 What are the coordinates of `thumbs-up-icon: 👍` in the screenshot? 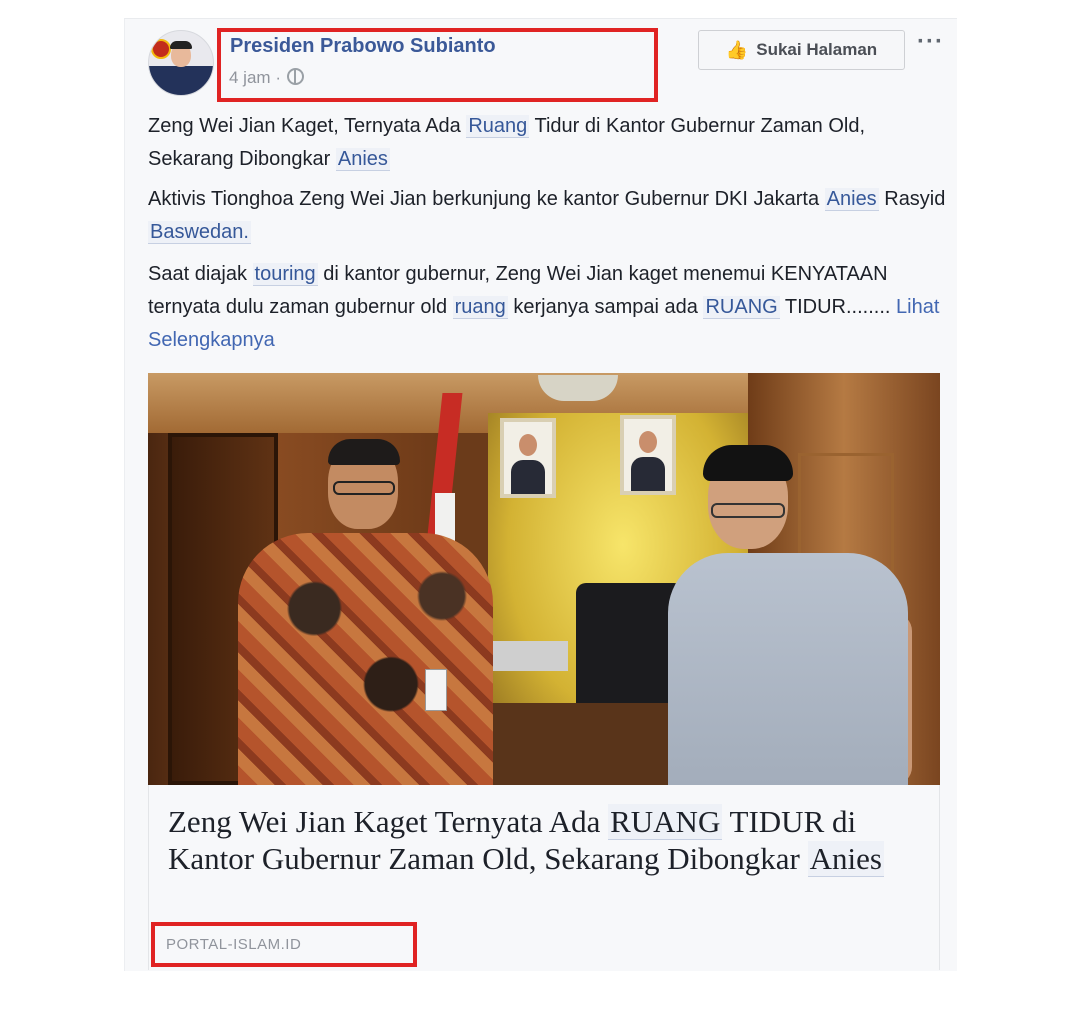 It's located at (737, 49).